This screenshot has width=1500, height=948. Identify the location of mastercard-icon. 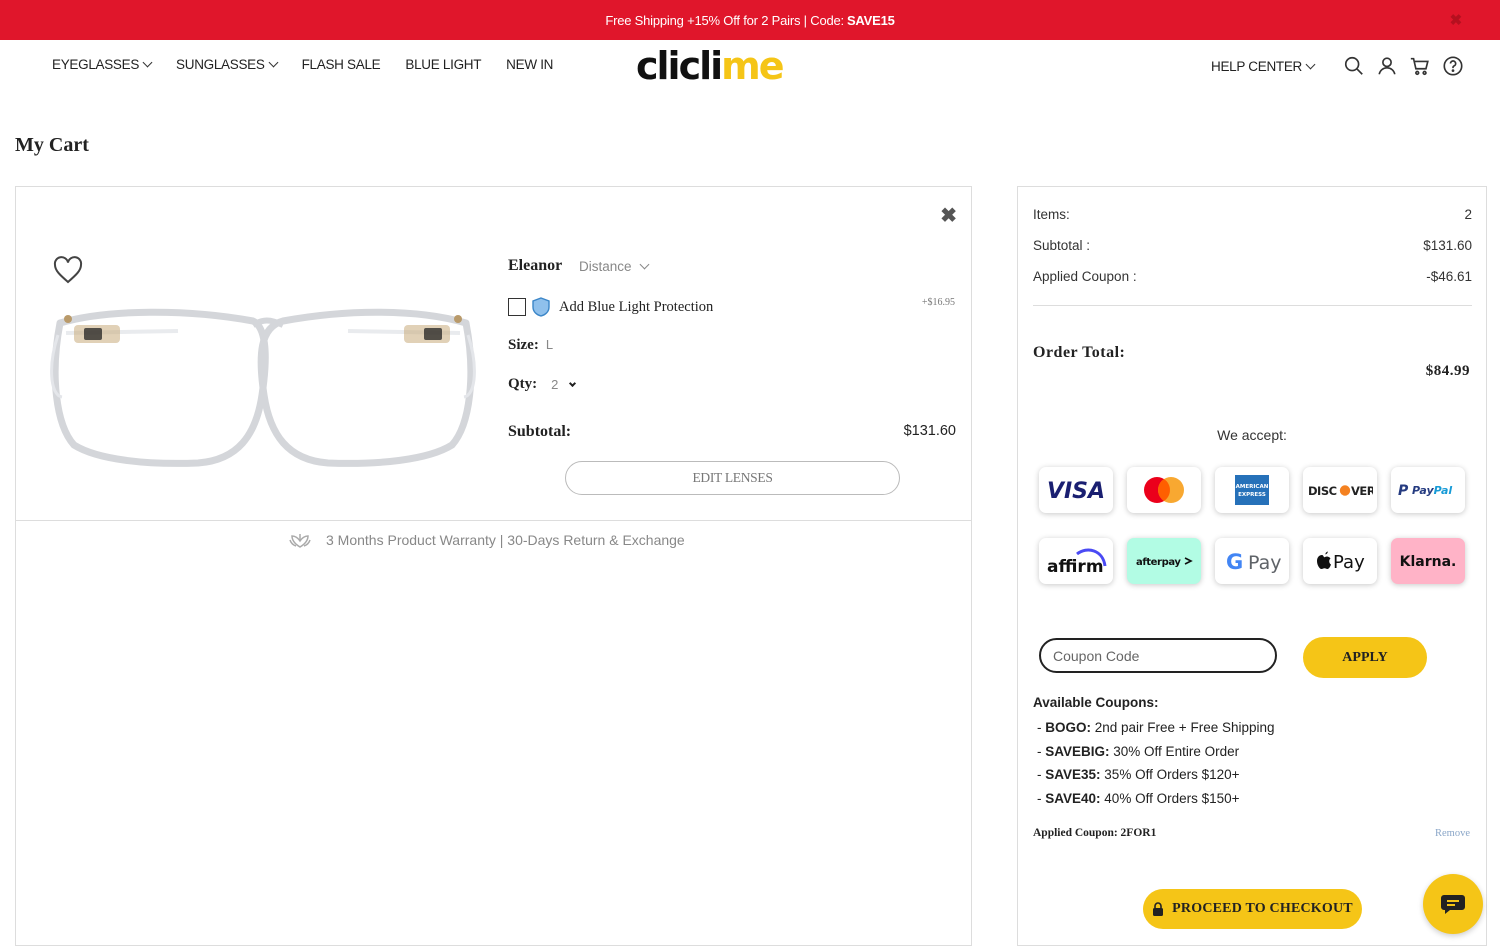
(1164, 490).